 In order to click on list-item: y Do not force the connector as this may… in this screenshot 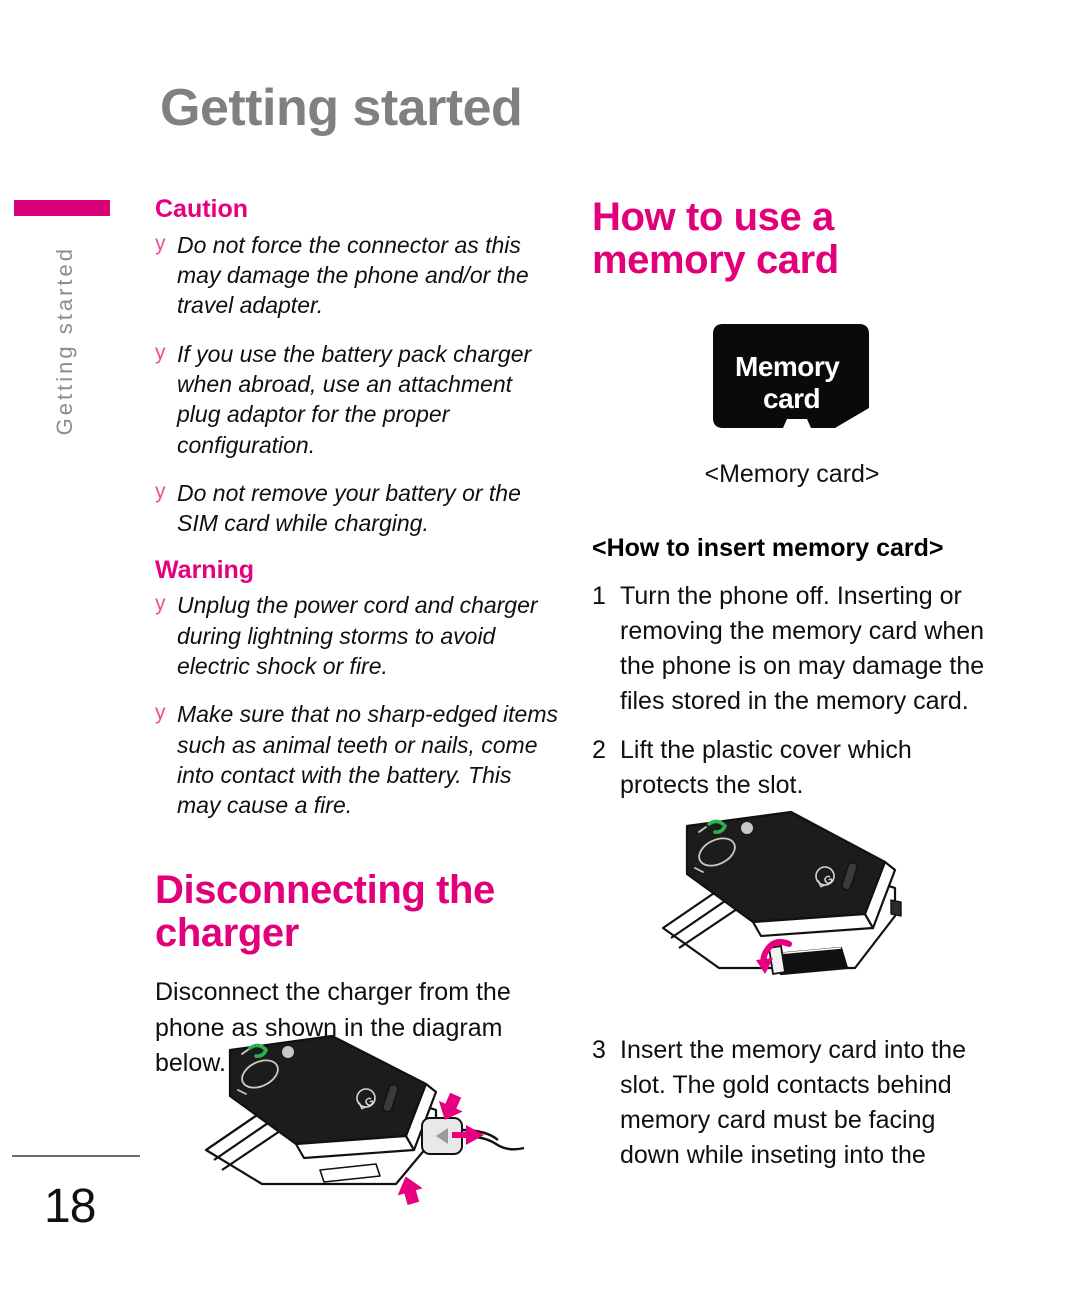, I will do `click(357, 275)`.